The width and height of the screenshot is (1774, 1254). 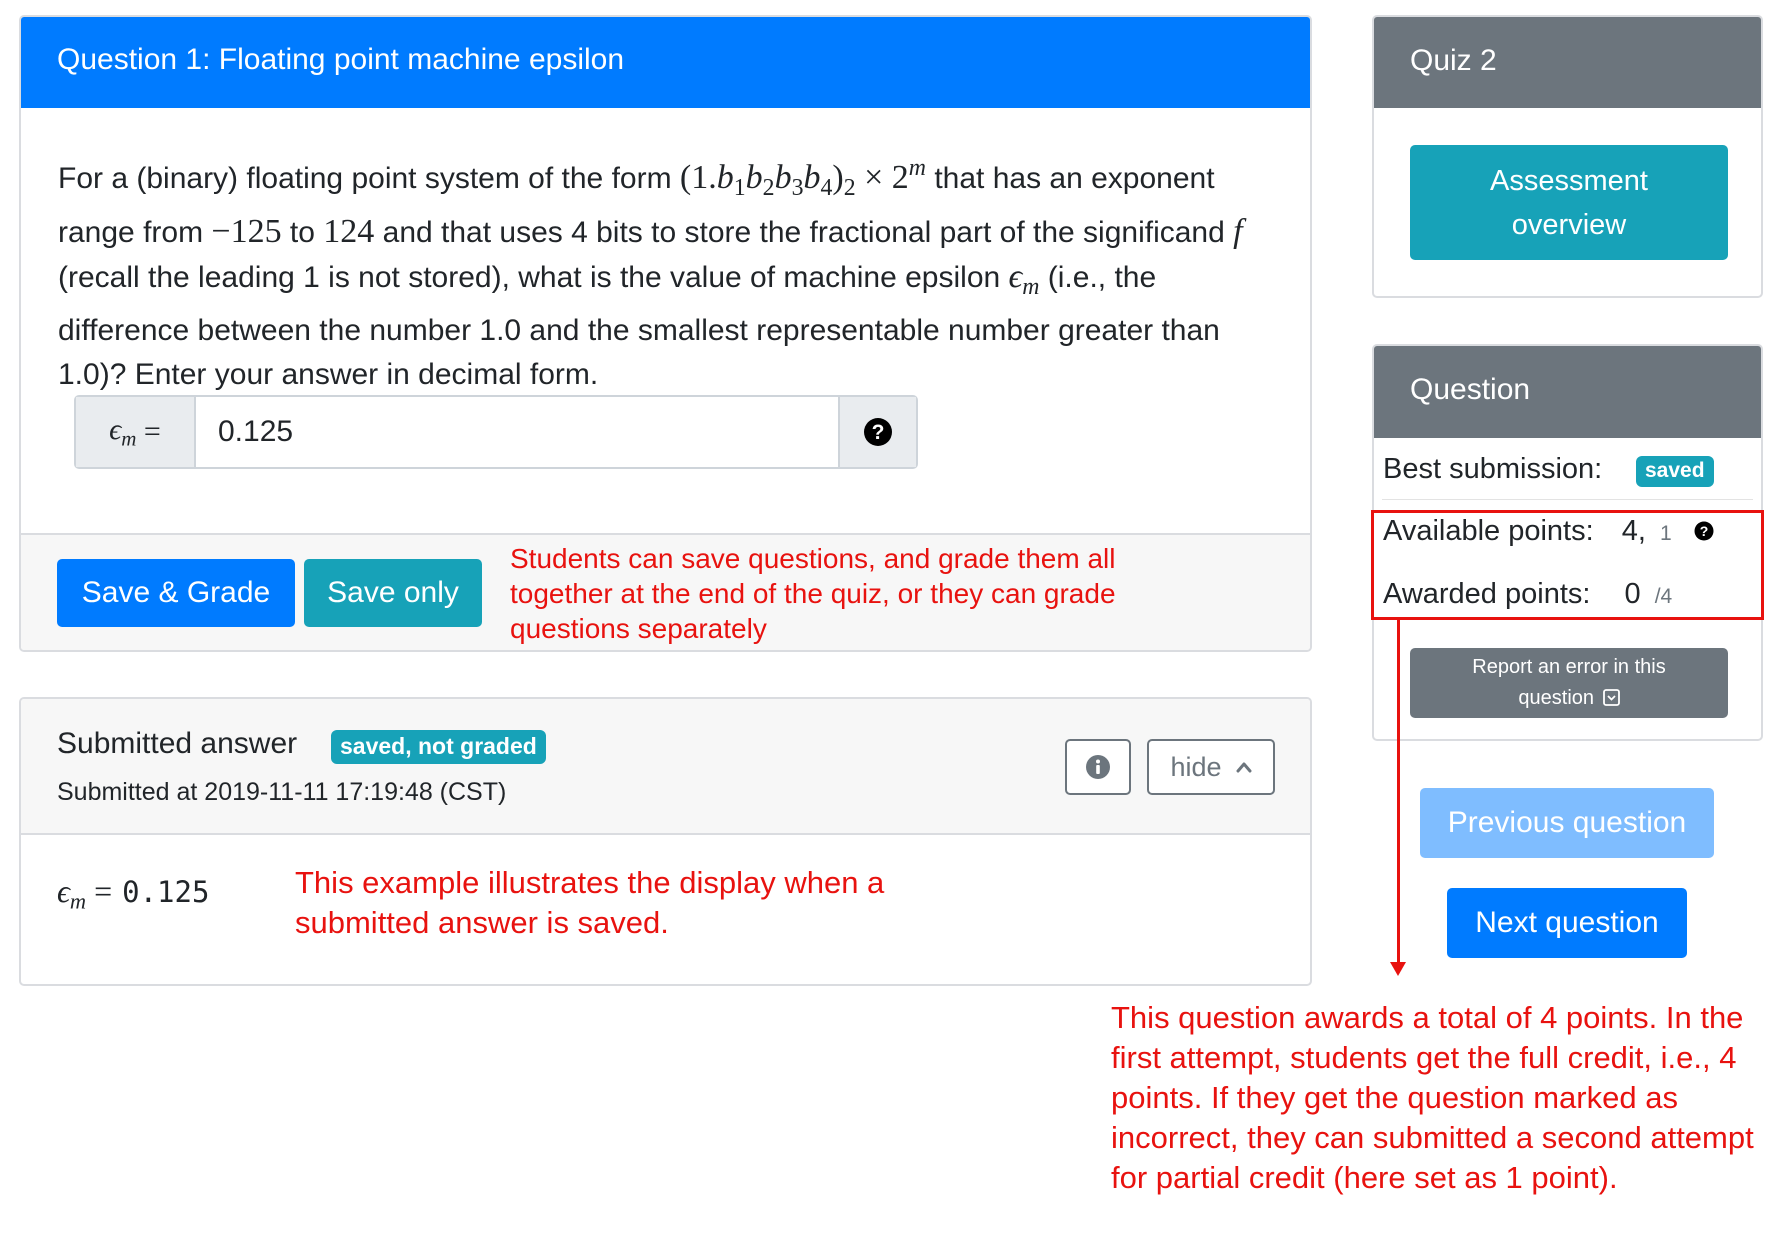 What do you see at coordinates (177, 743) in the screenshot?
I see `submitted-answer-title: Submitted answer` at bounding box center [177, 743].